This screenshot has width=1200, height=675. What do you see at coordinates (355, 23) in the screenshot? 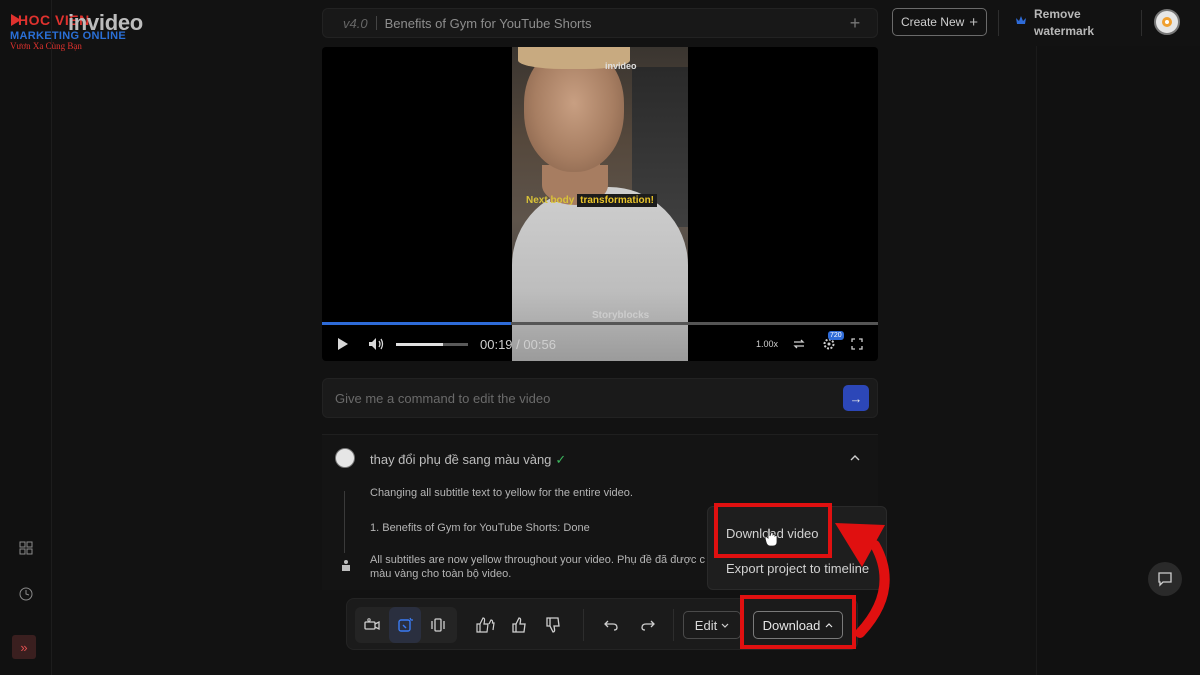
I see `version-label: v4.0` at bounding box center [355, 23].